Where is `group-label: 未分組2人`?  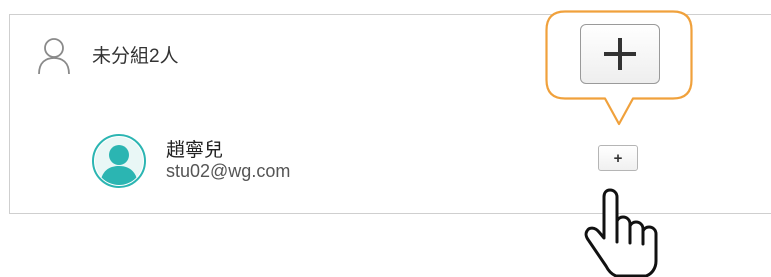
group-label: 未分組2人 is located at coordinates (135, 56).